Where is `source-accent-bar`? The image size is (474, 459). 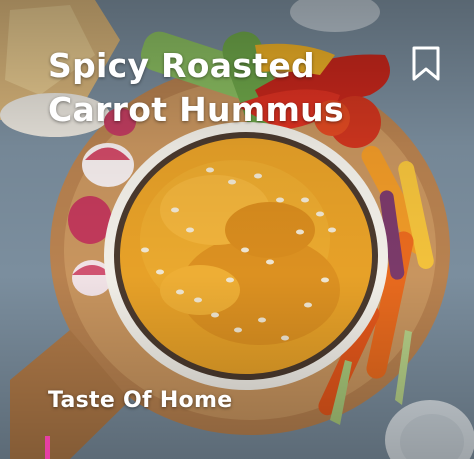
source-accent-bar is located at coordinates (47, 447).